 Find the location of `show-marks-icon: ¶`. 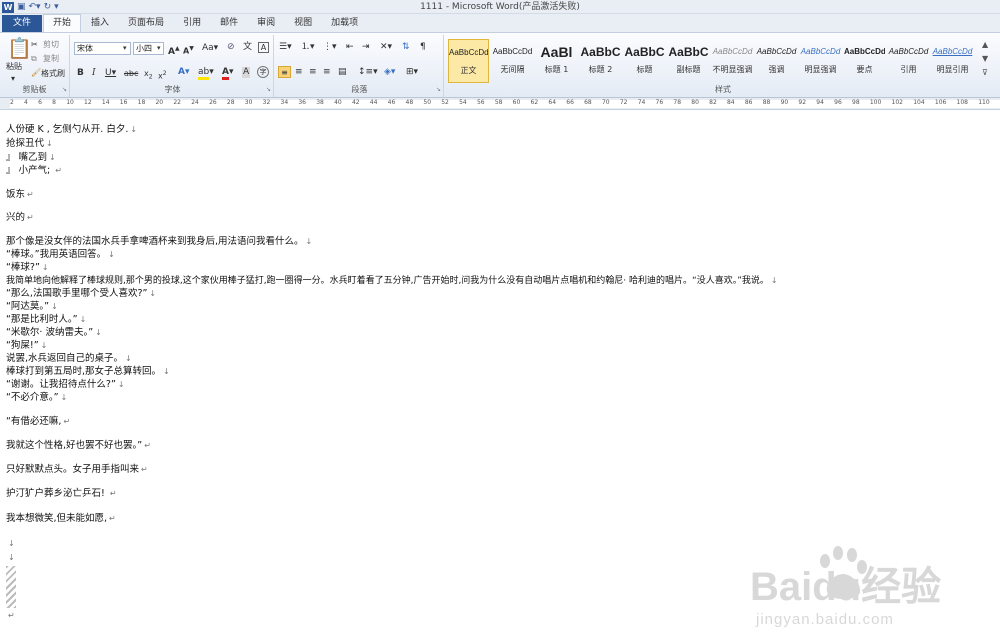

show-marks-icon: ¶ is located at coordinates (423, 47).